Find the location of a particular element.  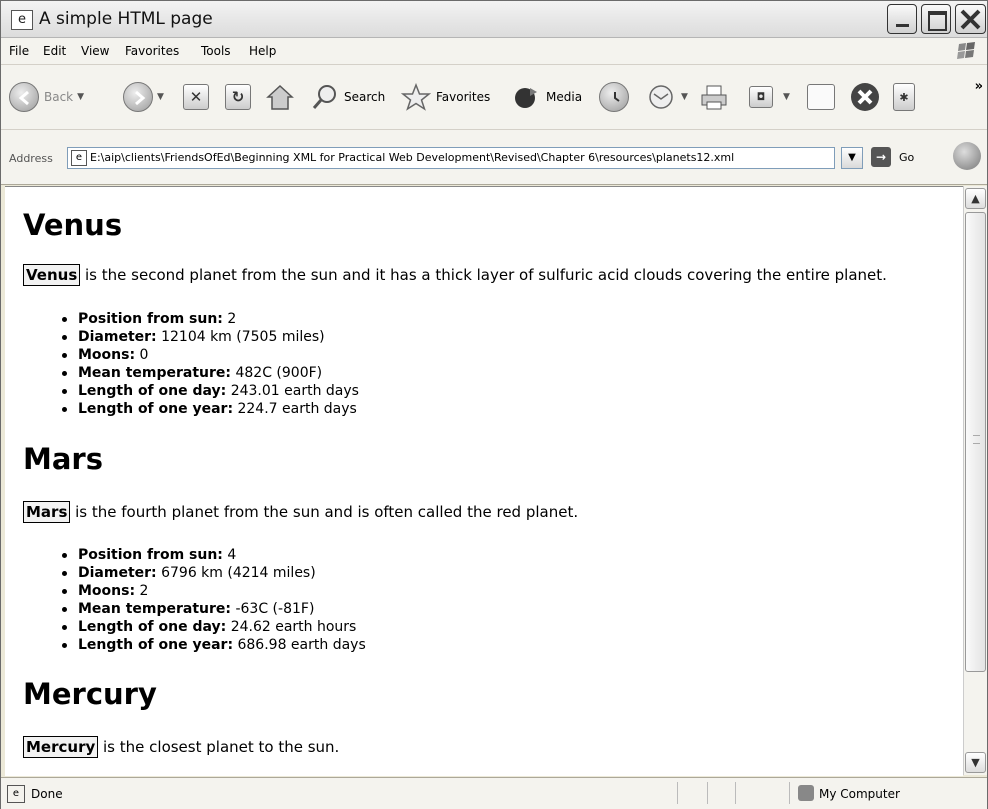

address-dropdown-icon: ▼ is located at coordinates (852, 158).